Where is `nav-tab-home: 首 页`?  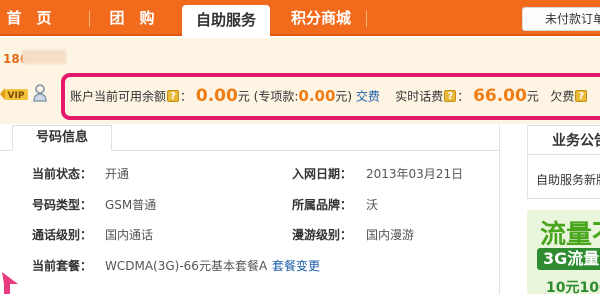
nav-tab-home: 首 页 is located at coordinates (29, 18).